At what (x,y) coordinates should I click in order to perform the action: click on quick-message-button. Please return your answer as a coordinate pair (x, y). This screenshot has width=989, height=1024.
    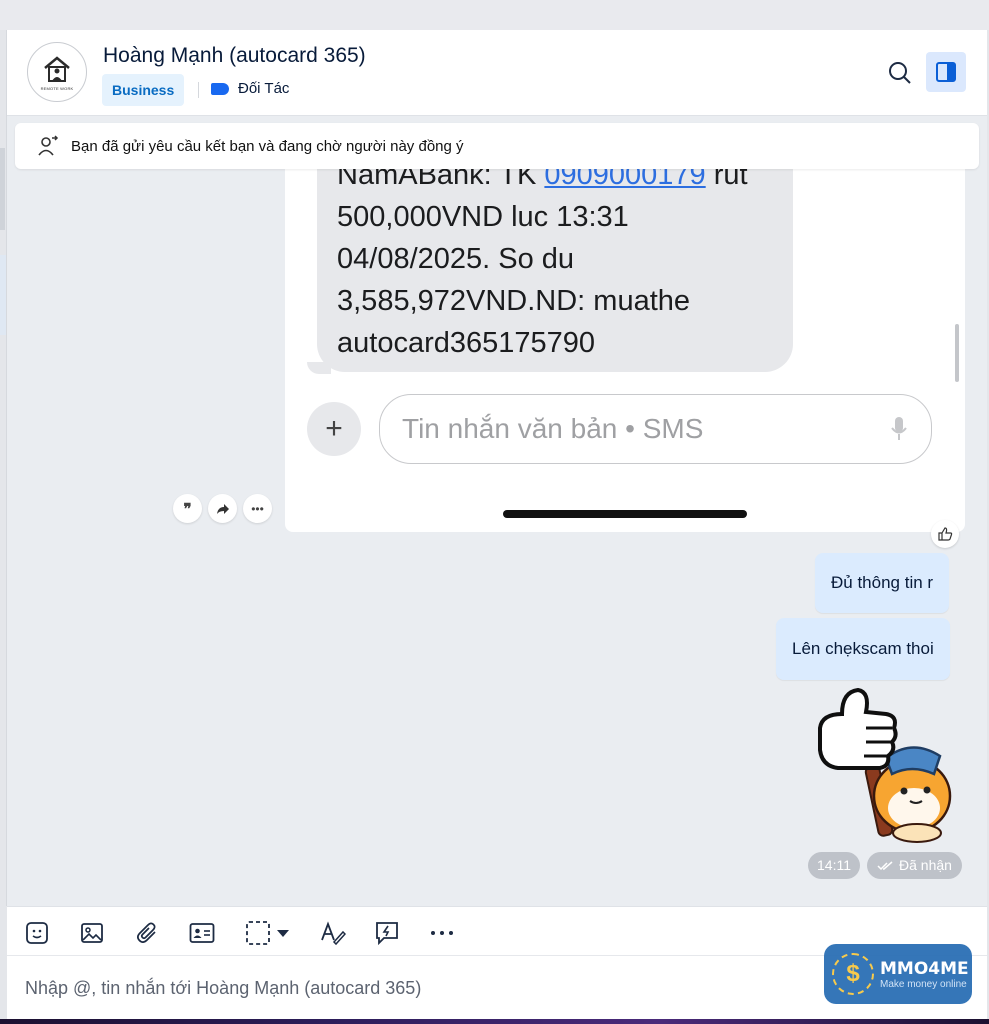
    Looking at the image, I should click on (387, 933).